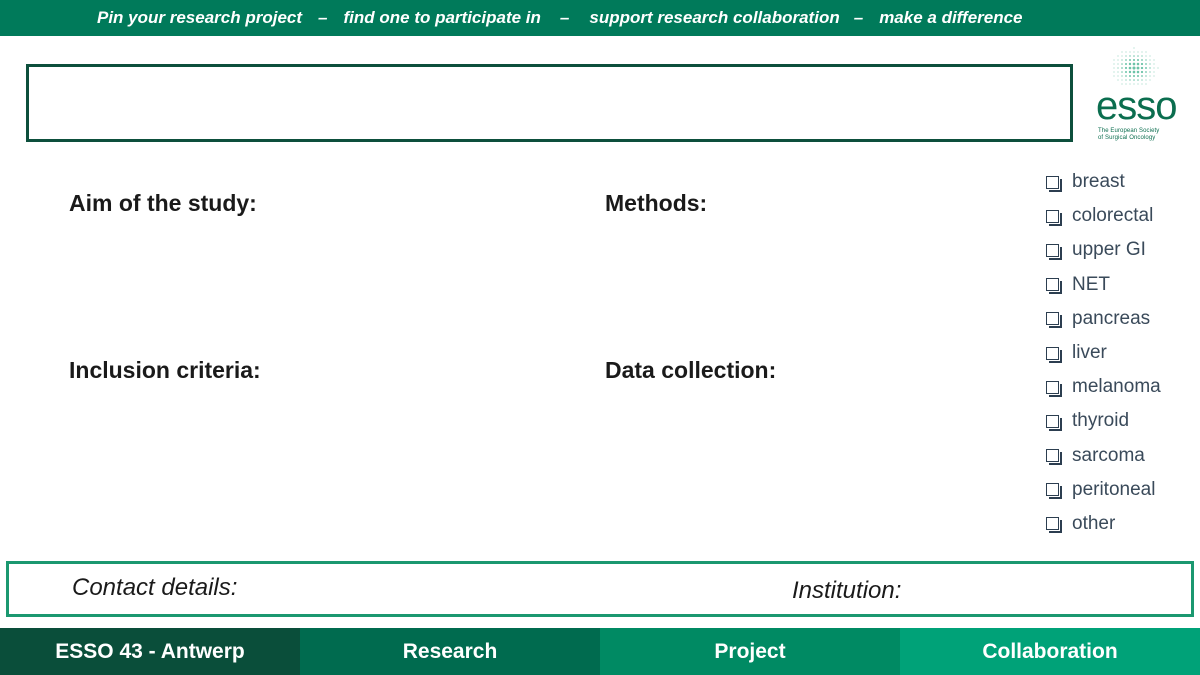 The image size is (1200, 675). What do you see at coordinates (1136, 106) in the screenshot?
I see `logo-word: esso` at bounding box center [1136, 106].